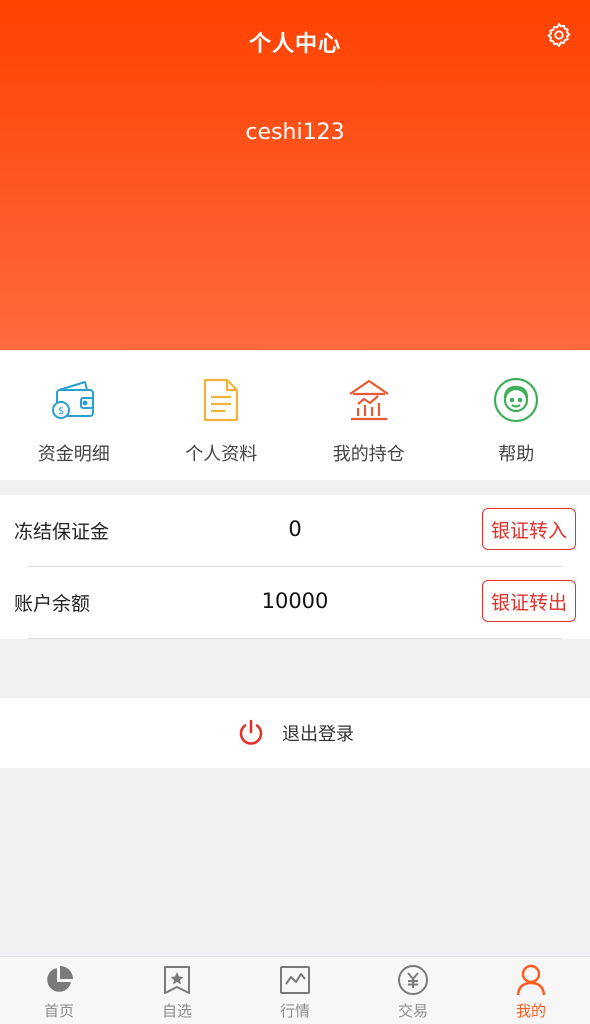 The height and width of the screenshot is (1024, 590). Describe the element at coordinates (413, 980) in the screenshot. I see `yuan-coin-icon` at that location.